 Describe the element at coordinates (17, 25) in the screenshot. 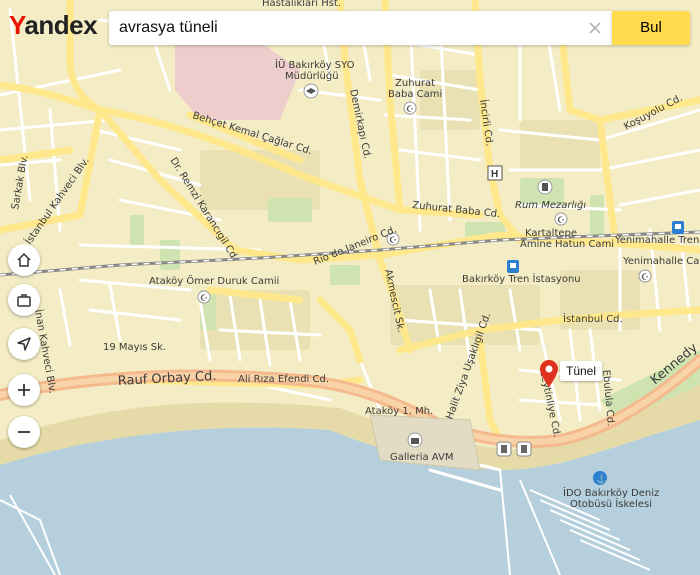

I see `logo-letter: Y` at that location.